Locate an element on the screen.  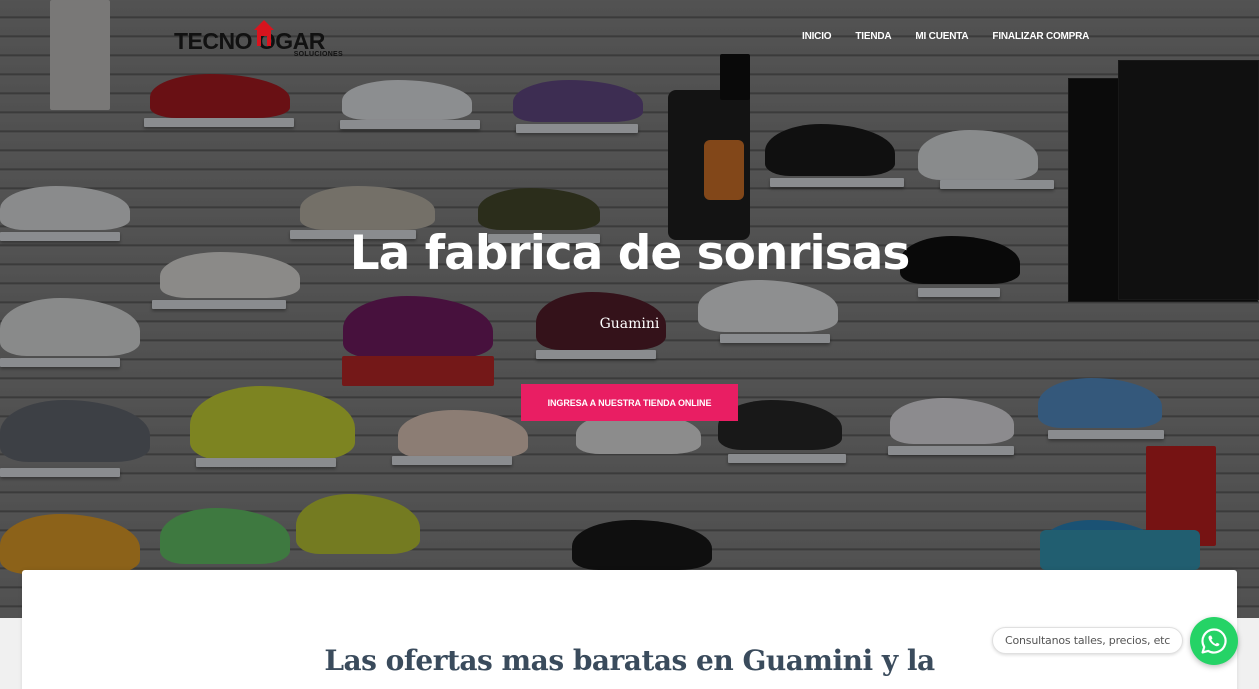
whatsapp-button is located at coordinates (1214, 641).